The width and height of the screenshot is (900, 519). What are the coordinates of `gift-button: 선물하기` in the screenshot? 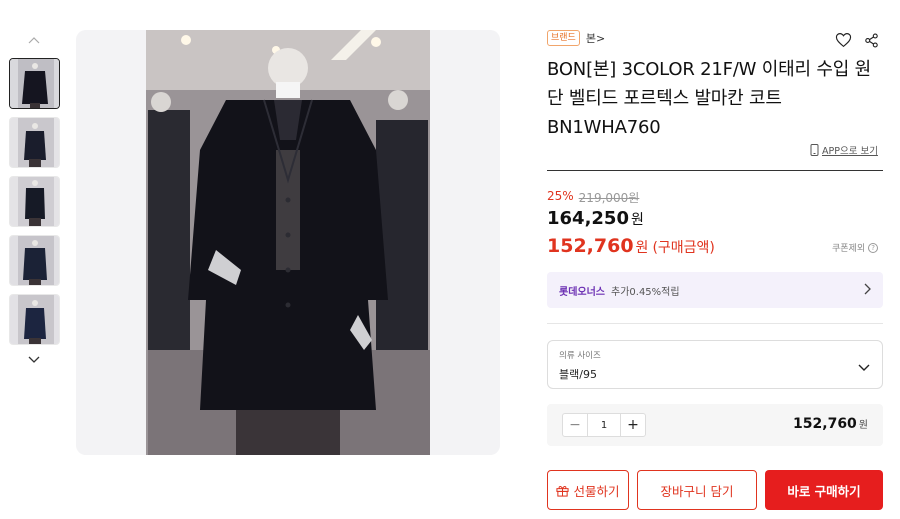 It's located at (588, 490).